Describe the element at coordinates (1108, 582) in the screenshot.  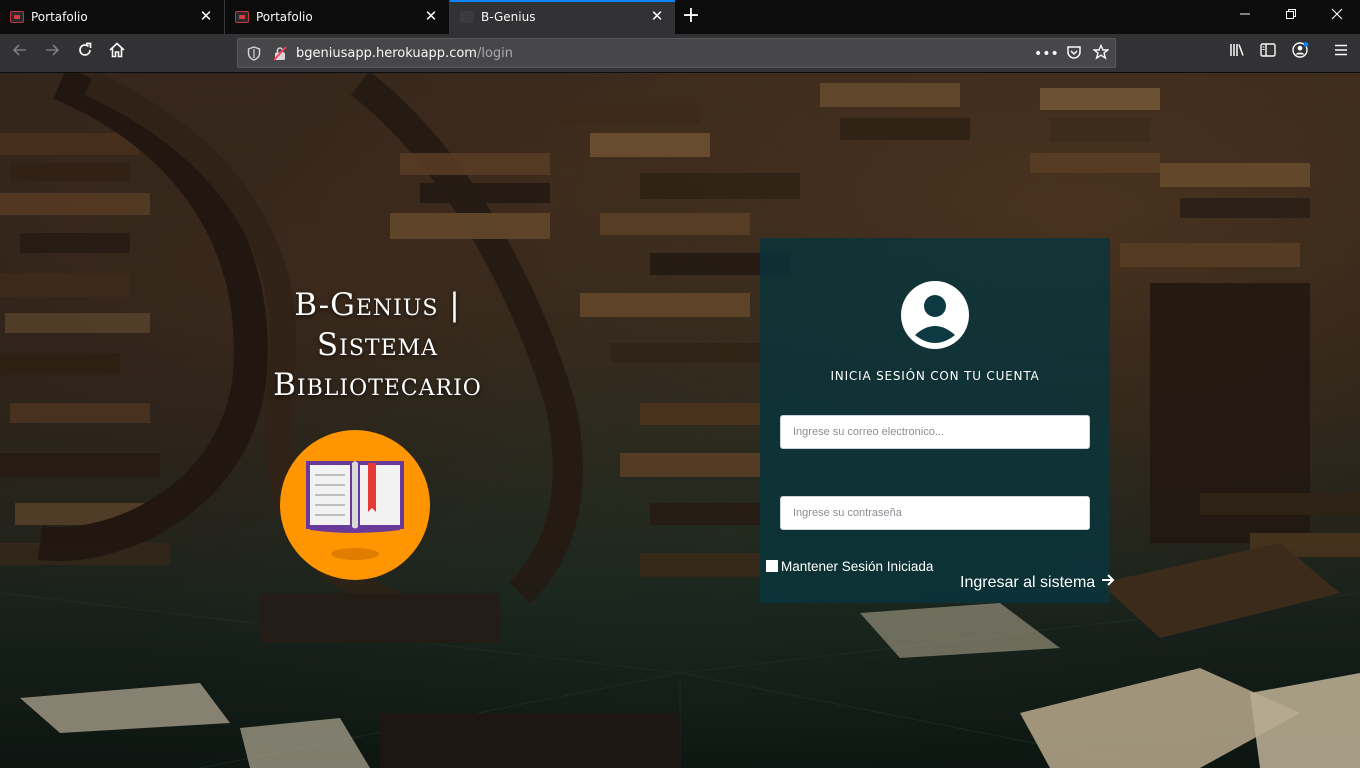
I see `arrow-right-icon` at that location.